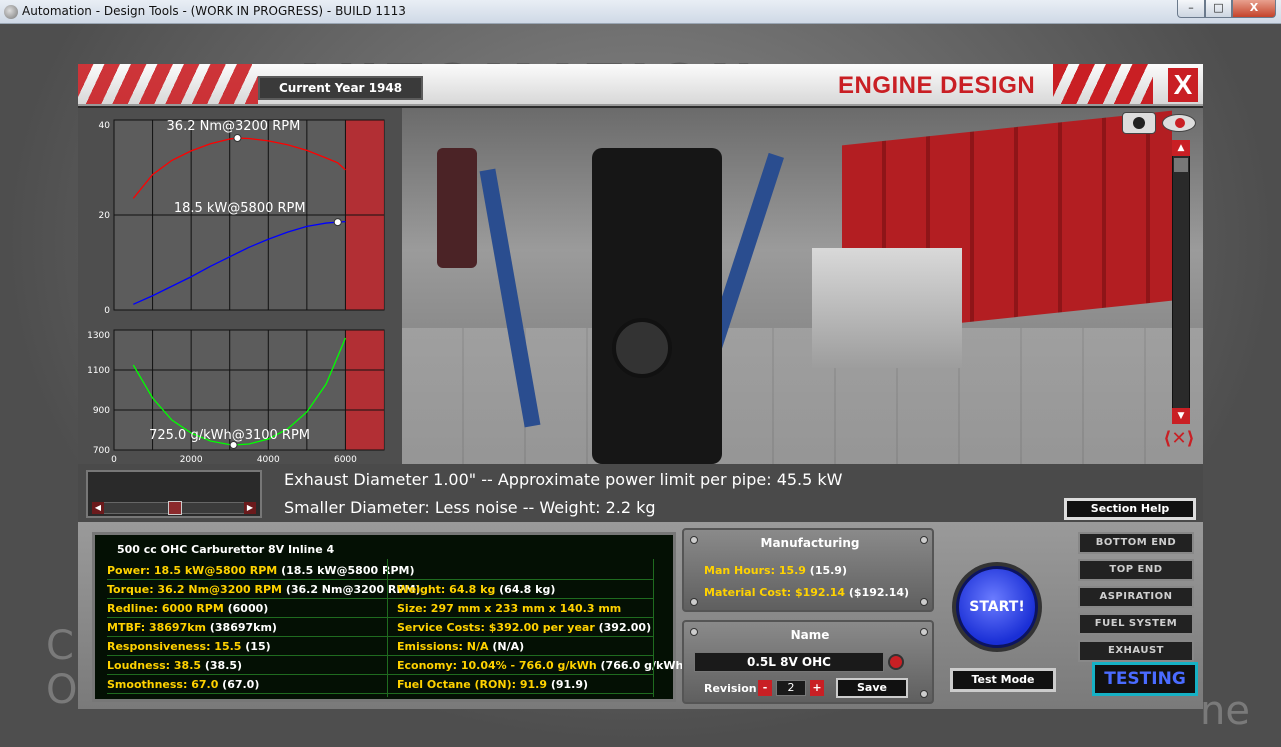  Describe the element at coordinates (810, 635) in the screenshot. I see `name-title: Name` at that location.